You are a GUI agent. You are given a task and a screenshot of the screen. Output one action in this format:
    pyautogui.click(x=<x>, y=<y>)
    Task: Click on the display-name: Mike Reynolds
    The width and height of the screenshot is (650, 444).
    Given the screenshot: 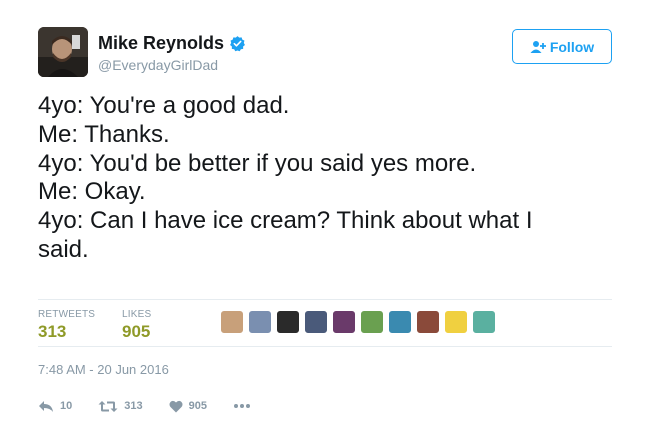 What is the action you would take?
    pyautogui.click(x=161, y=43)
    